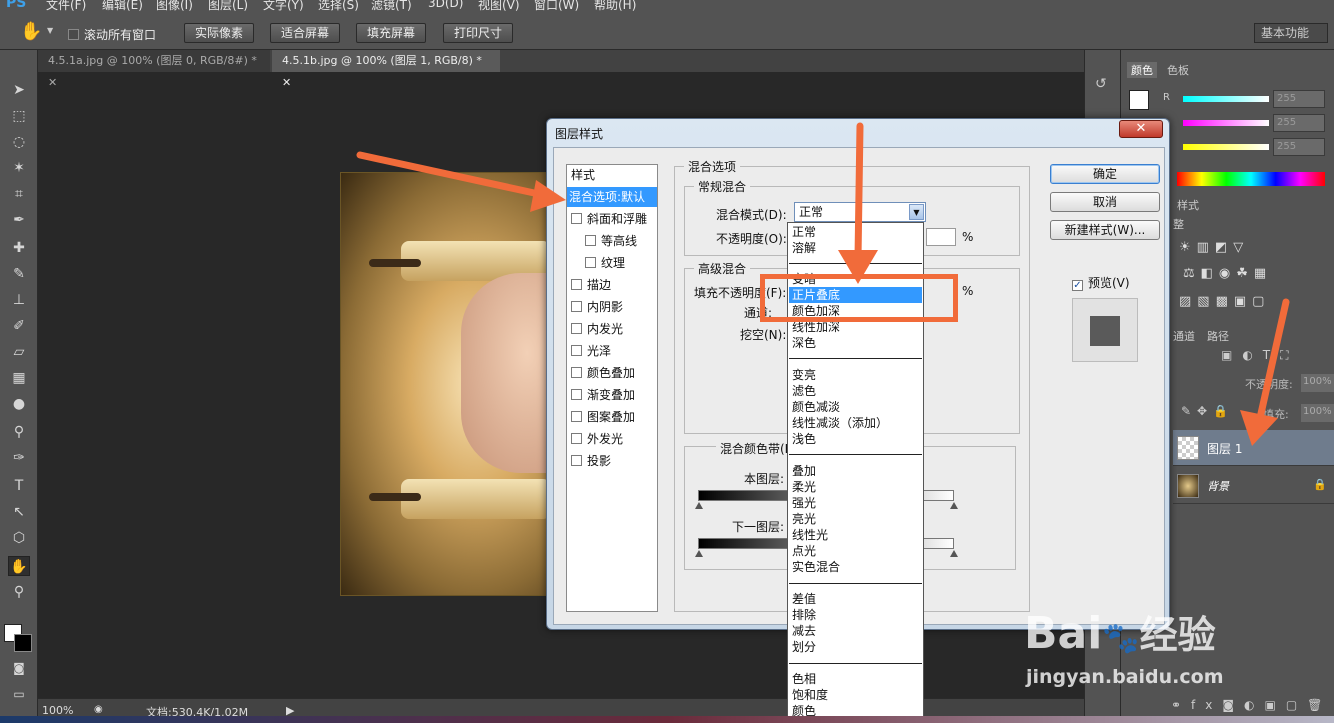 Image resolution: width=1334 pixels, height=723 pixels. I want to click on watermark-brand: Bai🐾经验, so click(1120, 633).